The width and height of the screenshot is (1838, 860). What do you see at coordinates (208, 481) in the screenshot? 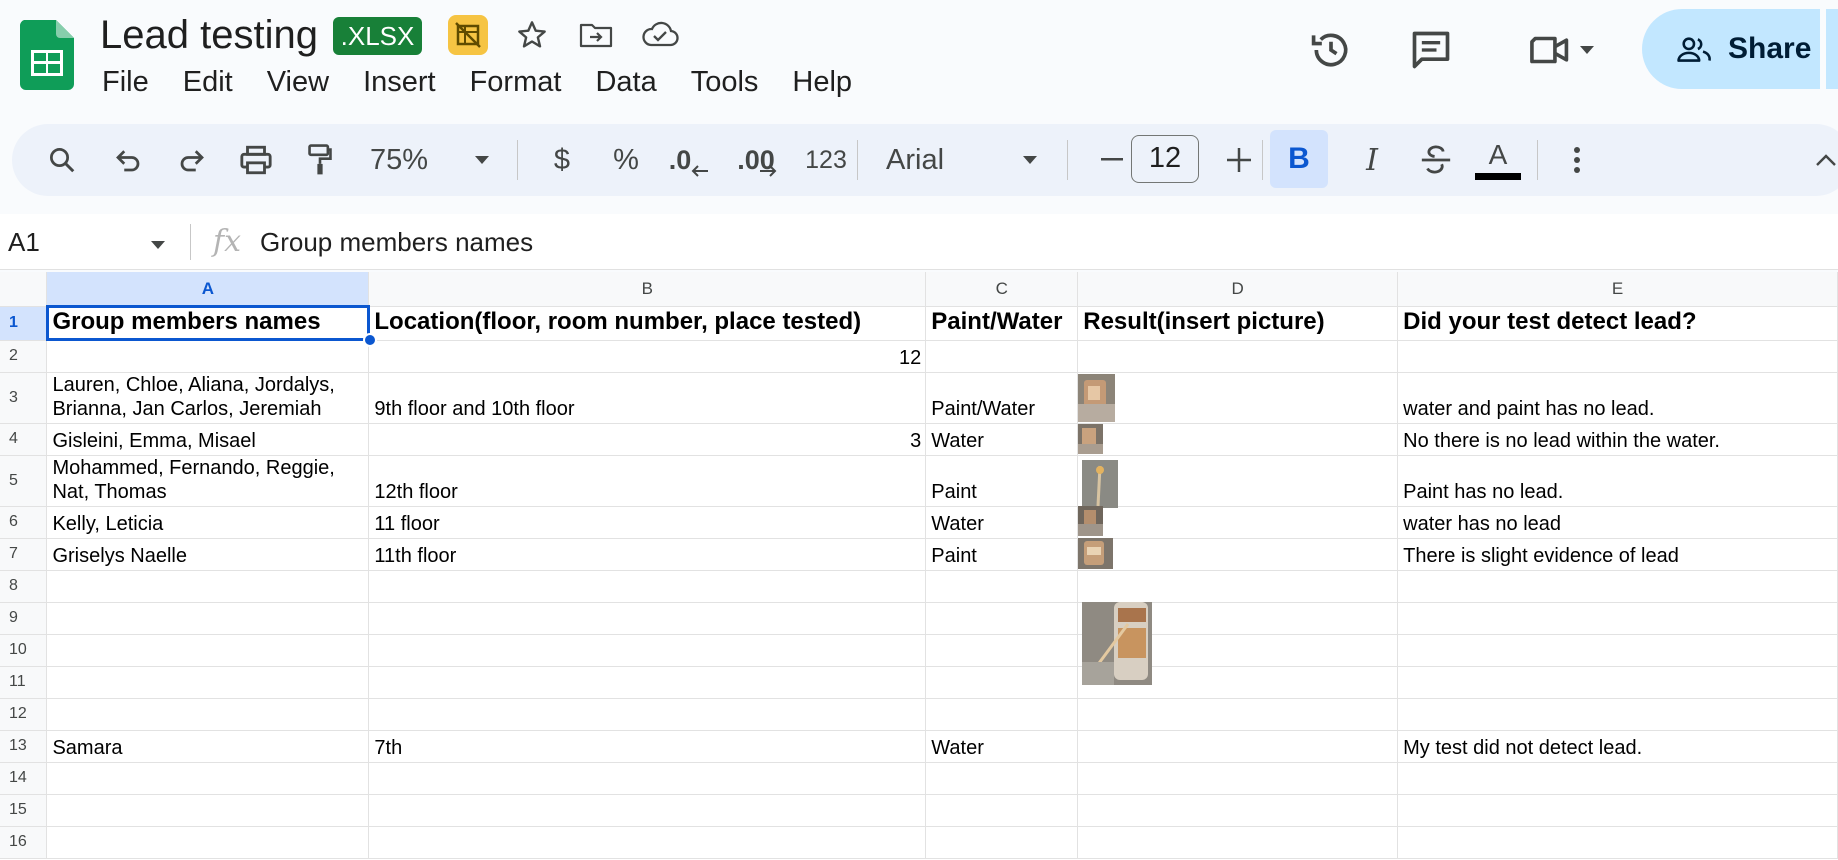
I see `cell: Mohammed, Fernando, Reggie, Nat, Thomas` at bounding box center [208, 481].